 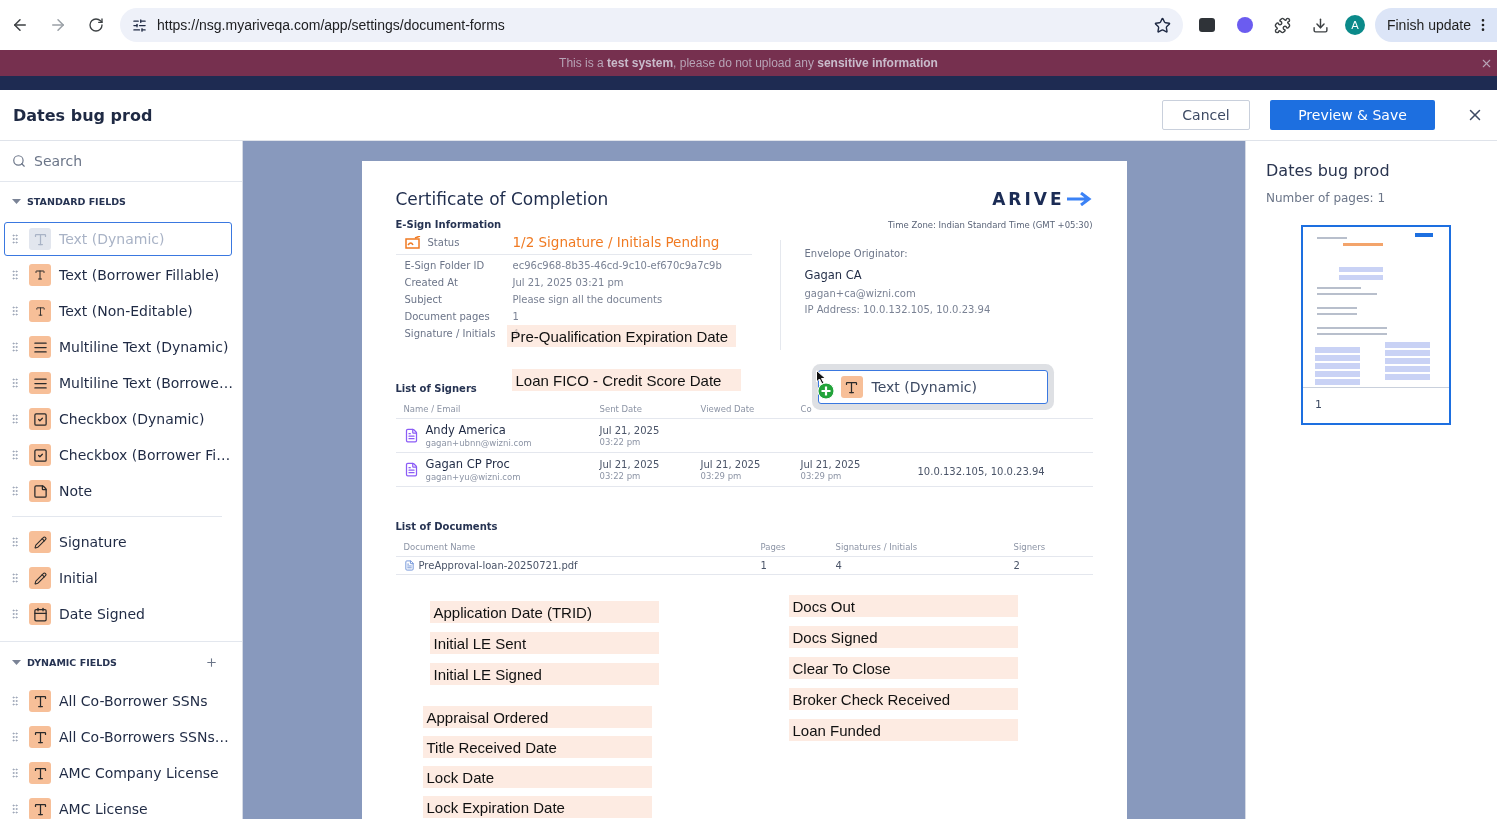 What do you see at coordinates (409, 565) in the screenshot?
I see `document-icon` at bounding box center [409, 565].